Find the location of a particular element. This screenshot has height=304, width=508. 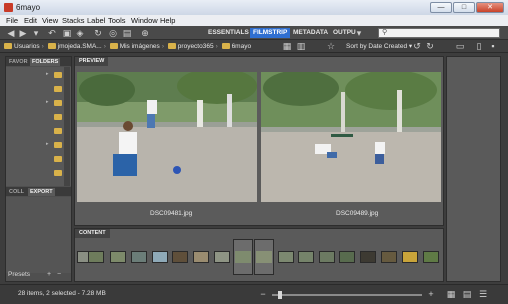

back-icon: ◀ is located at coordinates (11, 33).